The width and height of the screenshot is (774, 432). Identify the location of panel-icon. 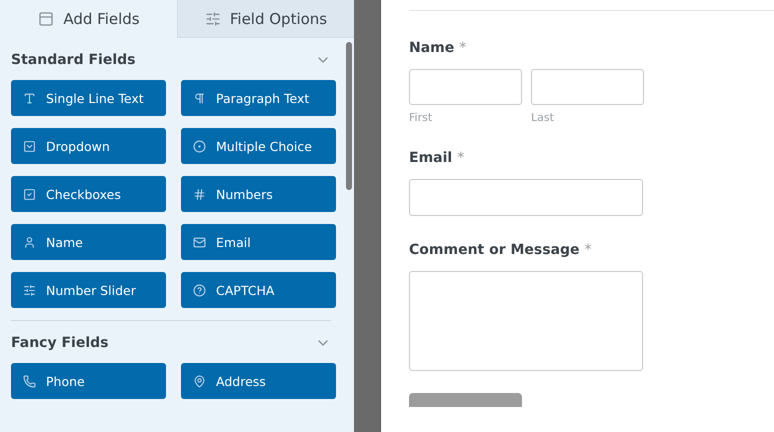
(46, 18).